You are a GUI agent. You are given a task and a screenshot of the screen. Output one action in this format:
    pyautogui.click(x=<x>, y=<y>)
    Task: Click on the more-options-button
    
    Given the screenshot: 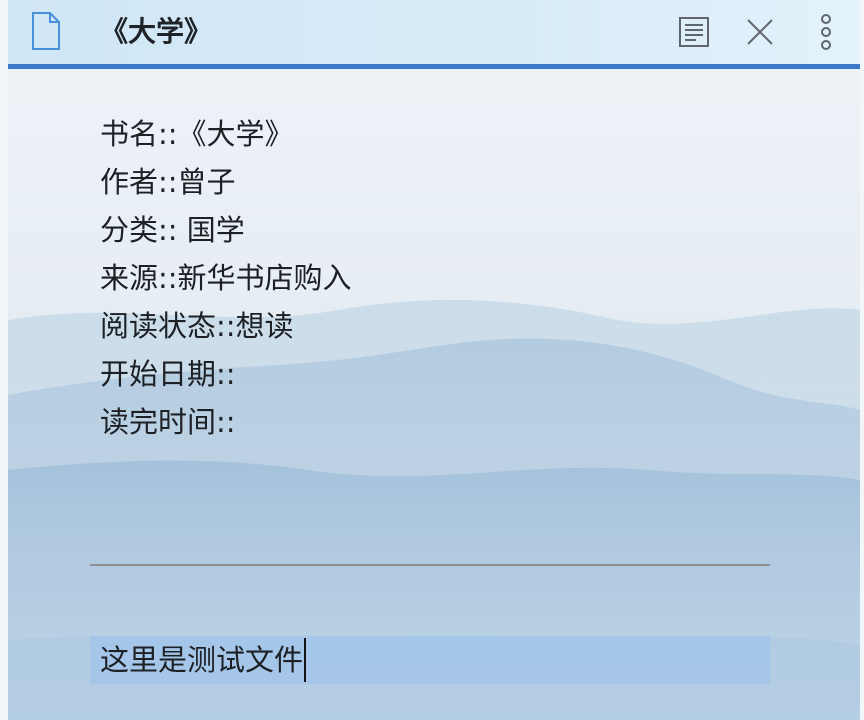 What is the action you would take?
    pyautogui.click(x=826, y=32)
    